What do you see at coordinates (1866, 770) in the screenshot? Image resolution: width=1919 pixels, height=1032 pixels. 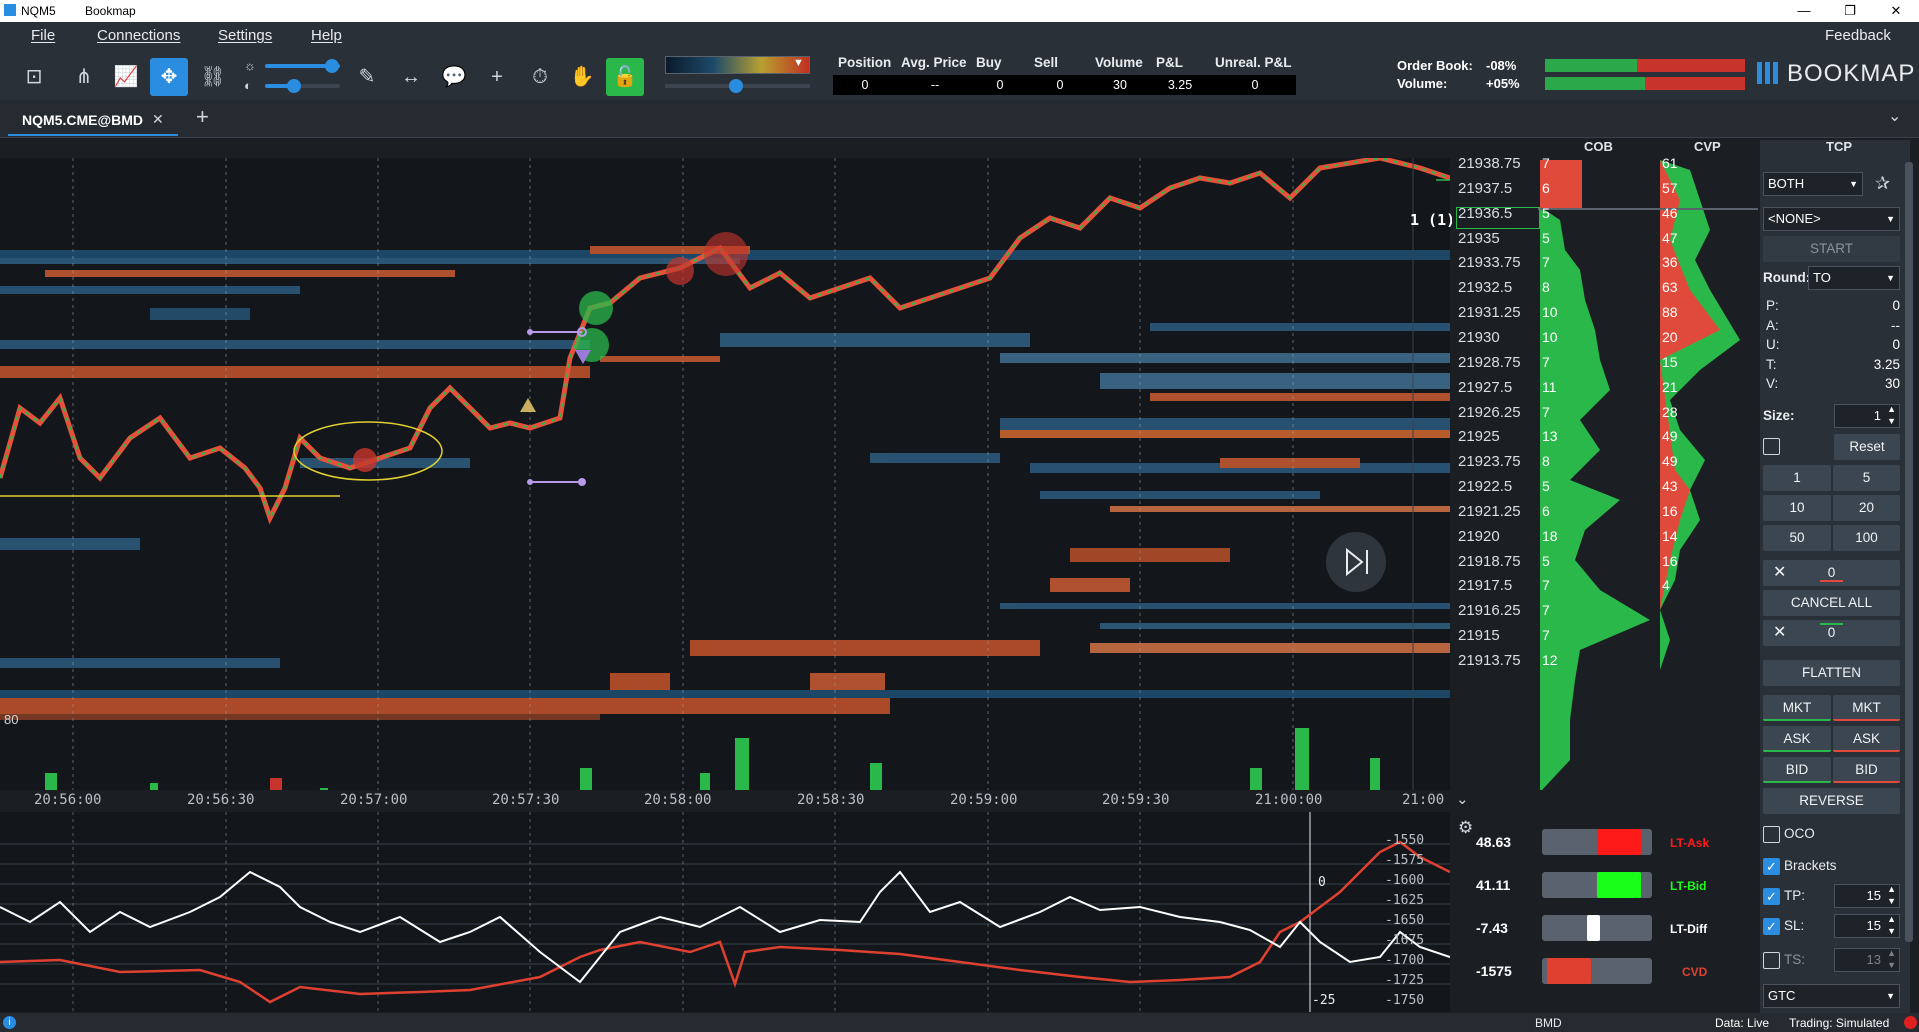 I see `sell-bid-button: BID` at bounding box center [1866, 770].